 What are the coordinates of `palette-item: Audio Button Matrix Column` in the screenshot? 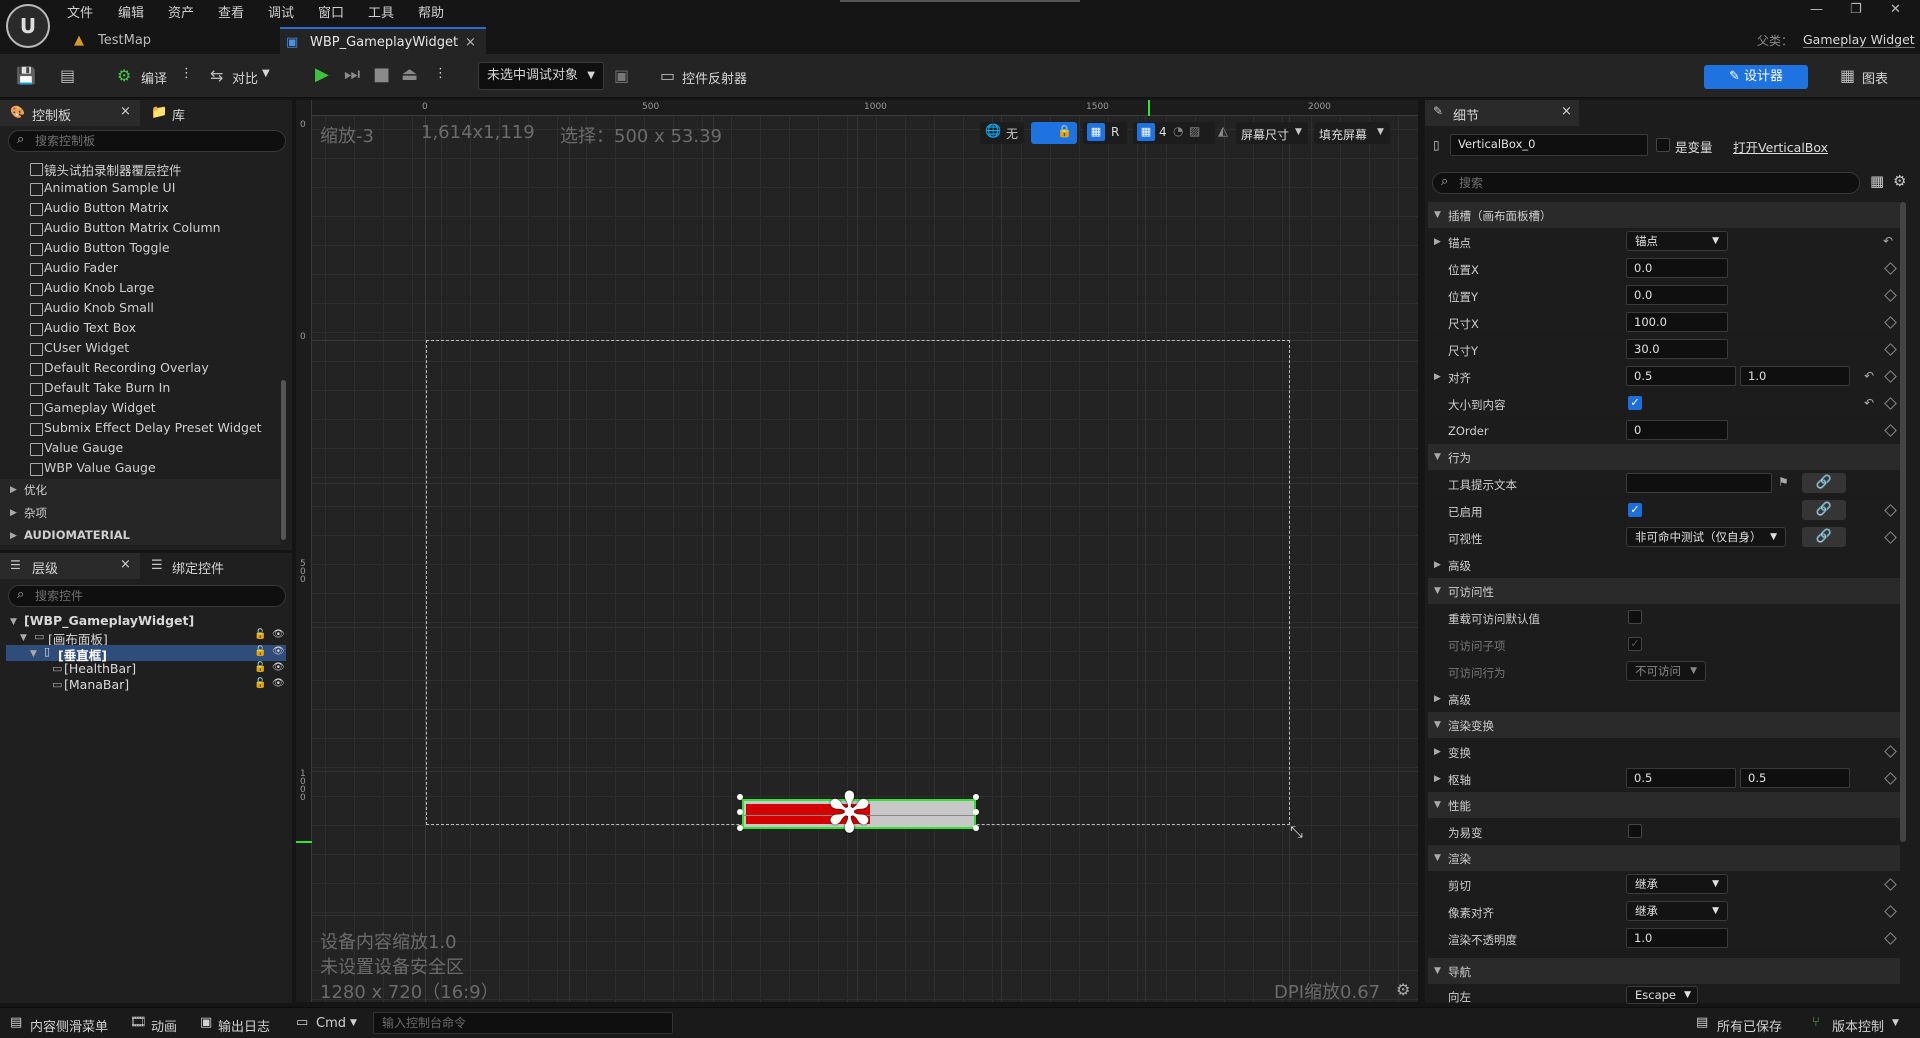 It's located at (125, 228).